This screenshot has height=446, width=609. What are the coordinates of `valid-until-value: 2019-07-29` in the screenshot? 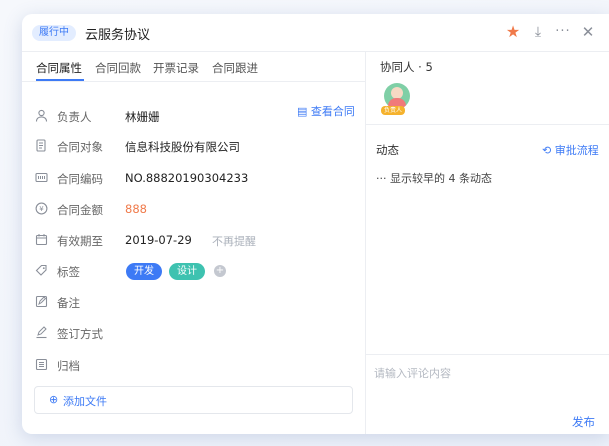 It's located at (158, 240).